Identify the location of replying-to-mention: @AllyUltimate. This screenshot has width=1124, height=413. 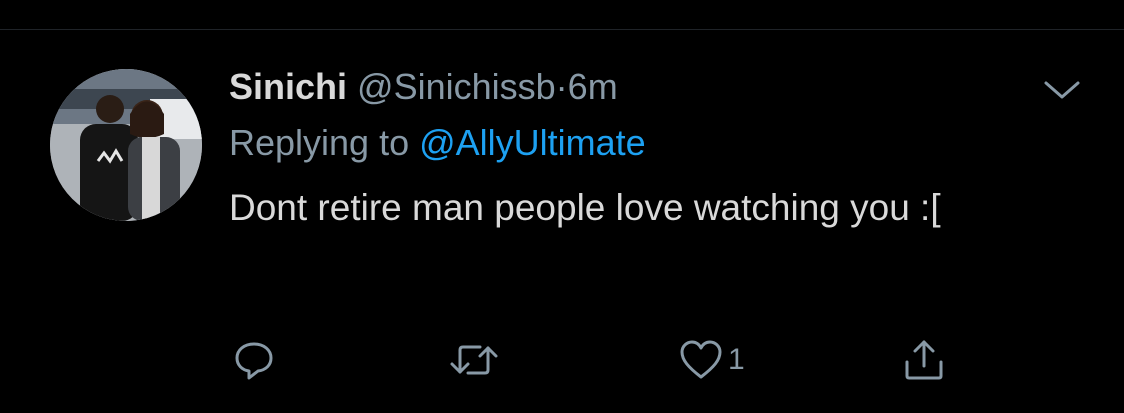
(532, 142).